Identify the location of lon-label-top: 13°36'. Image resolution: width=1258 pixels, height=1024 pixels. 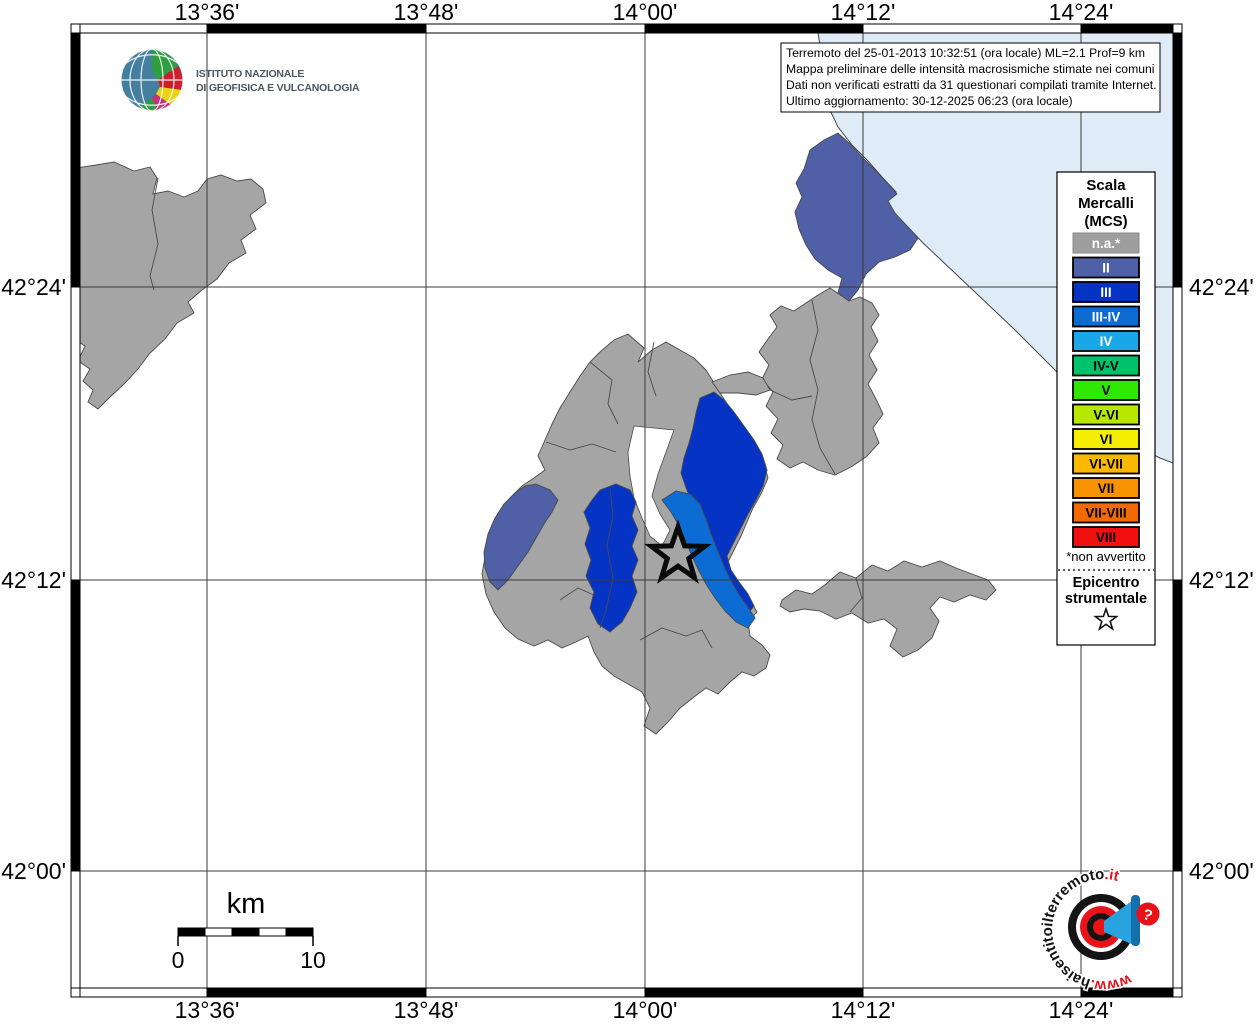
(207, 12).